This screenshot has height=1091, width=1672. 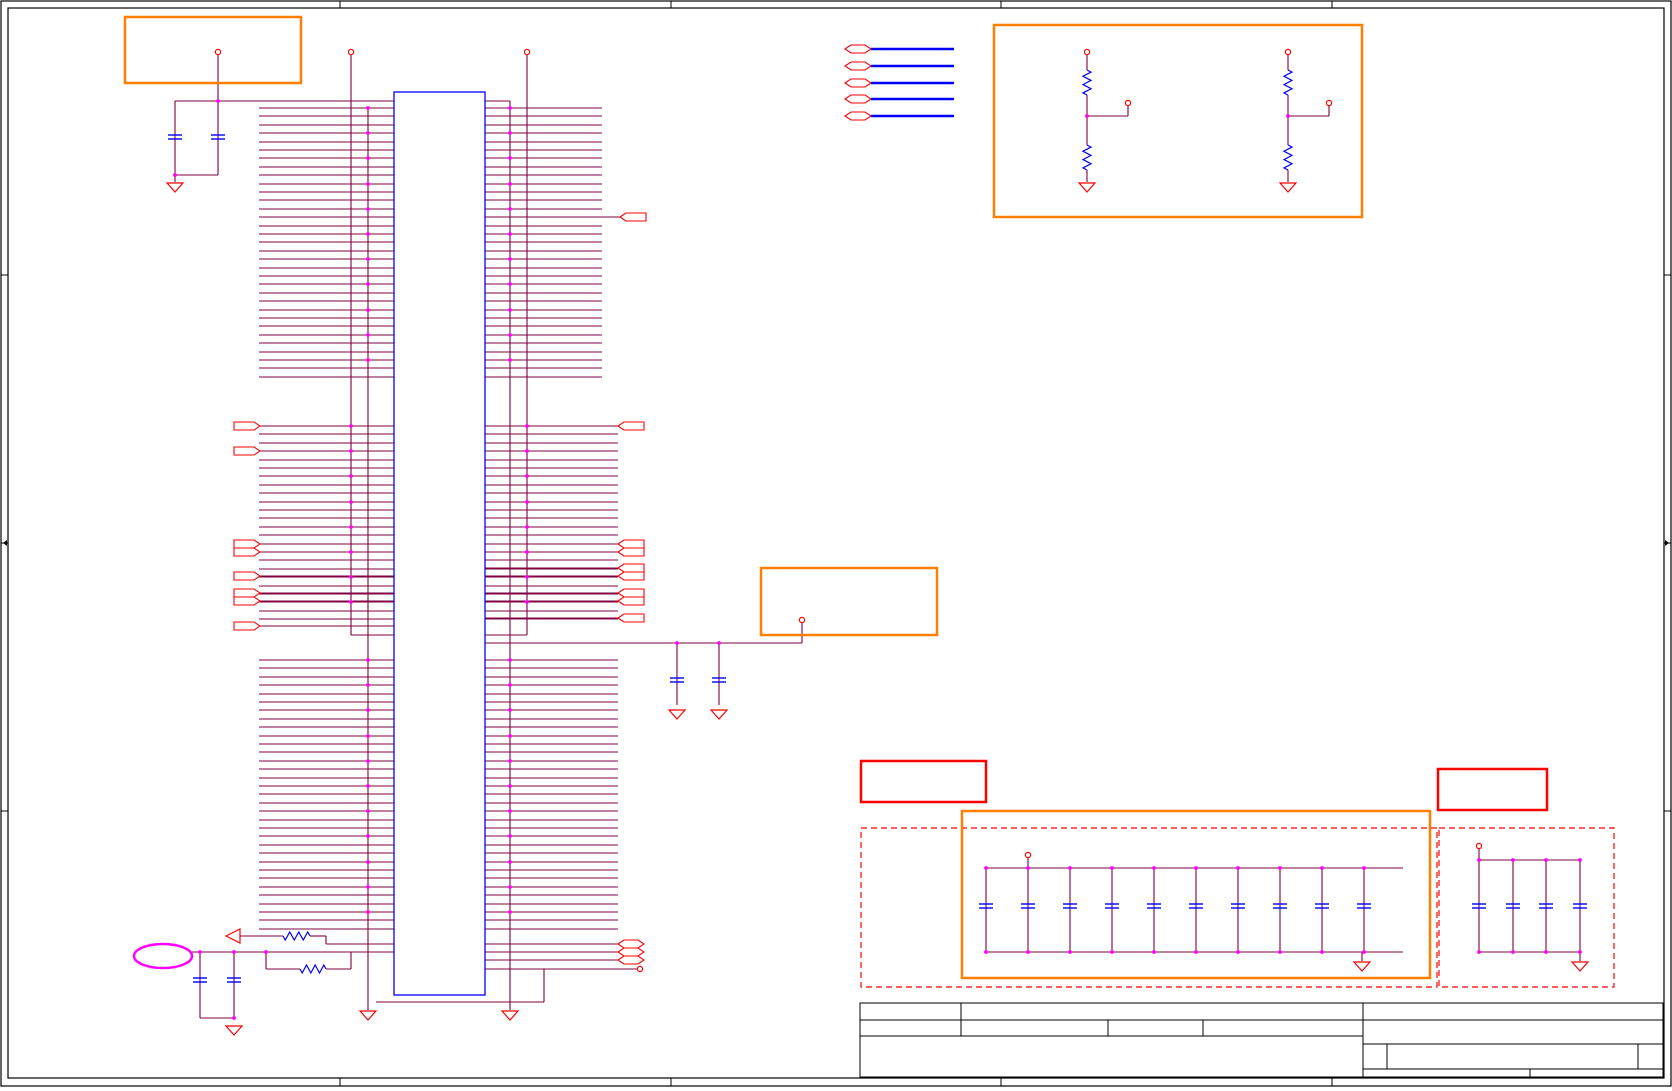 What do you see at coordinates (923, 781) in the screenshot?
I see `alert-box-left` at bounding box center [923, 781].